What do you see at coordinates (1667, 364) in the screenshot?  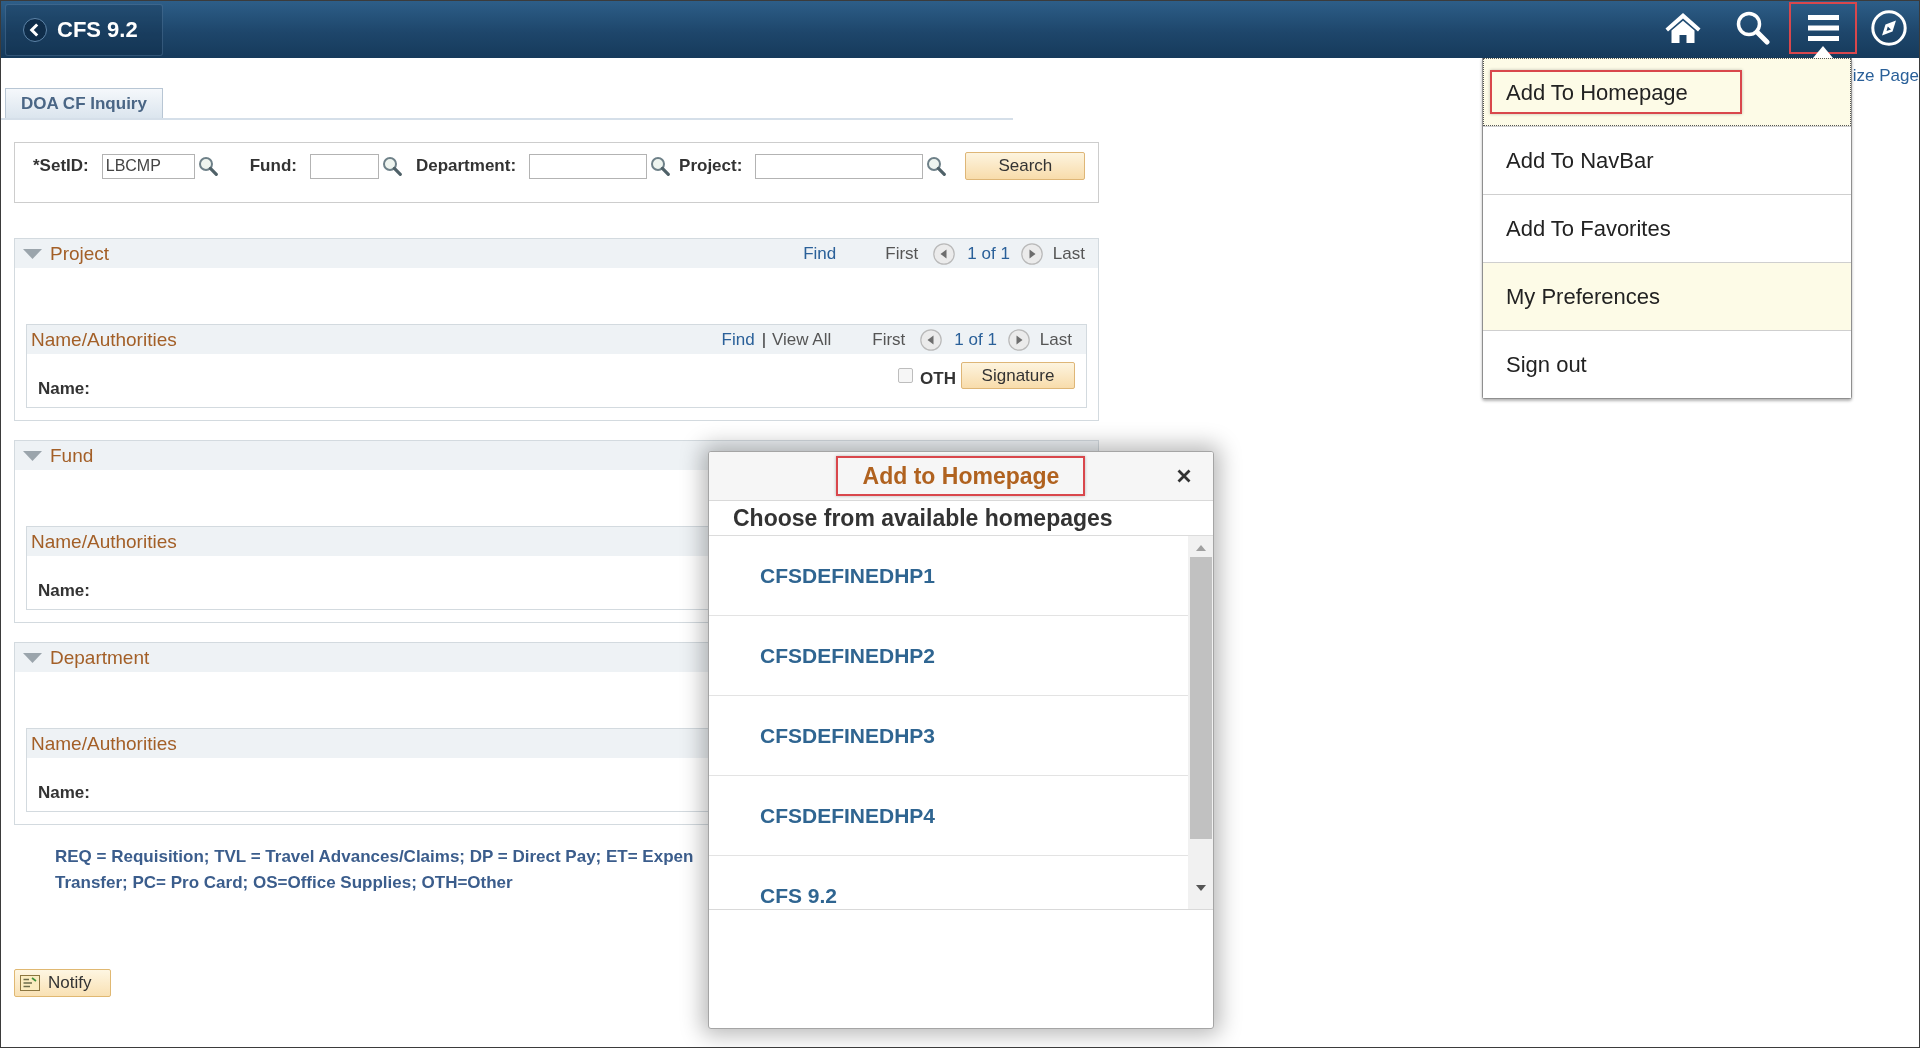 I see `menu-item: Sign out` at bounding box center [1667, 364].